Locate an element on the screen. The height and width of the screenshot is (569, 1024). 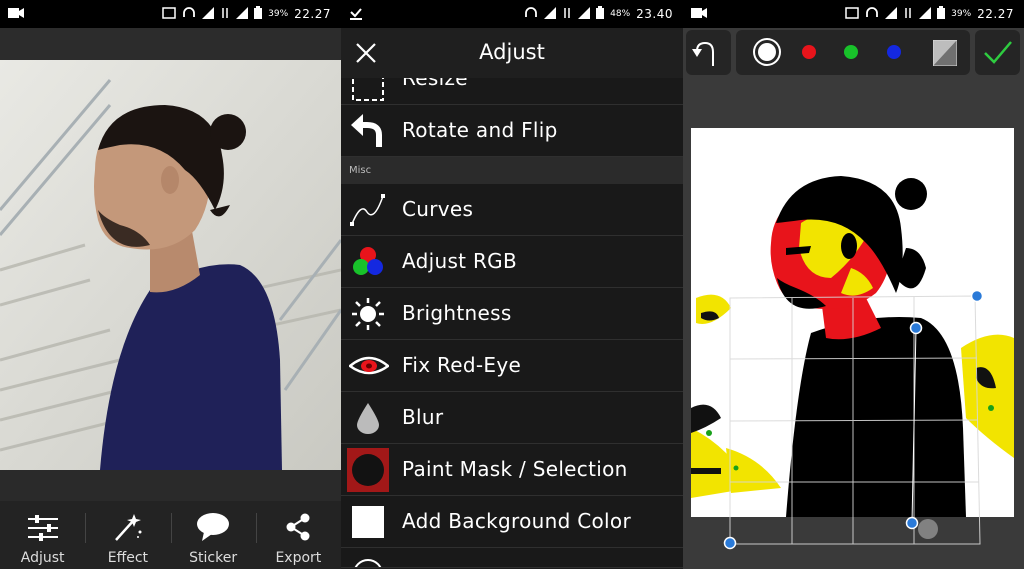
menu-item-label: Paint Mask / Selection is located at coordinates (515, 469).